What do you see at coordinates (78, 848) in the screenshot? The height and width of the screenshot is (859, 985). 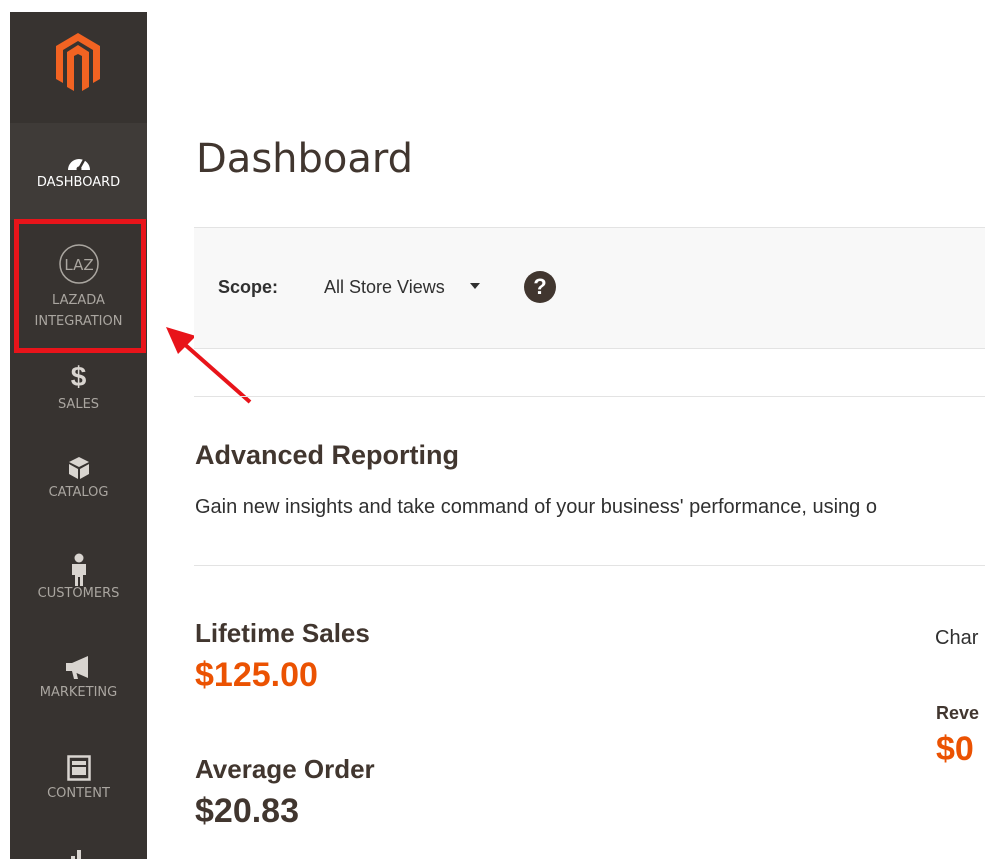 I see `sidebar-item-reports` at bounding box center [78, 848].